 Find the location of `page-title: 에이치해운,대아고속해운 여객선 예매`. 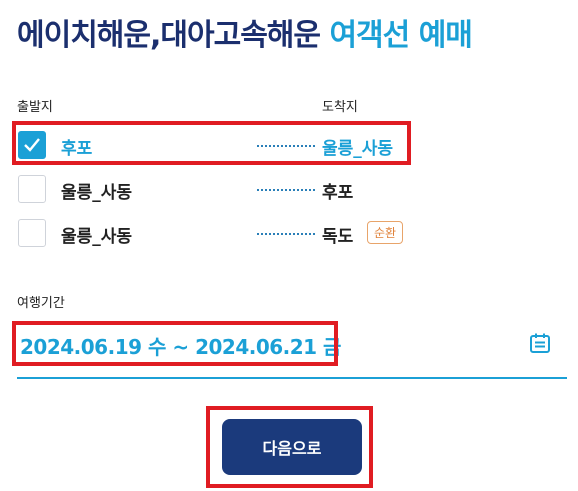

page-title: 에이치해운,대아고속해운 여객선 예매 is located at coordinates (245, 32).